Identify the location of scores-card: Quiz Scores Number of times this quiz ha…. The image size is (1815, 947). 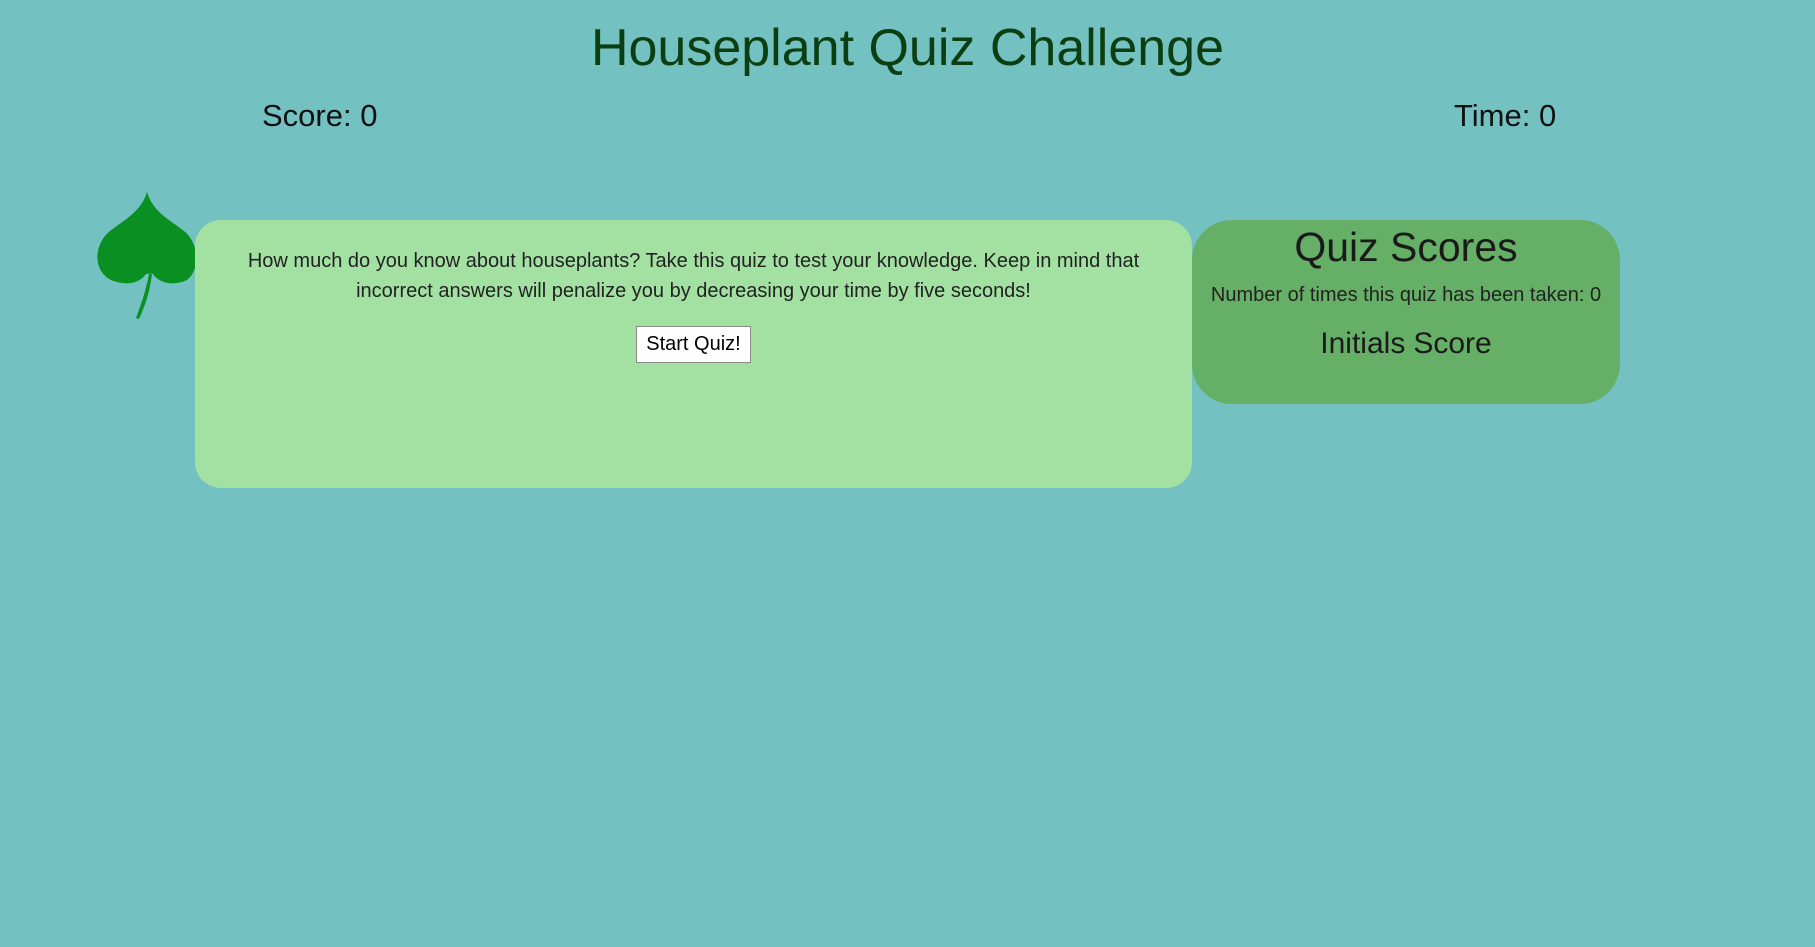
(1406, 312).